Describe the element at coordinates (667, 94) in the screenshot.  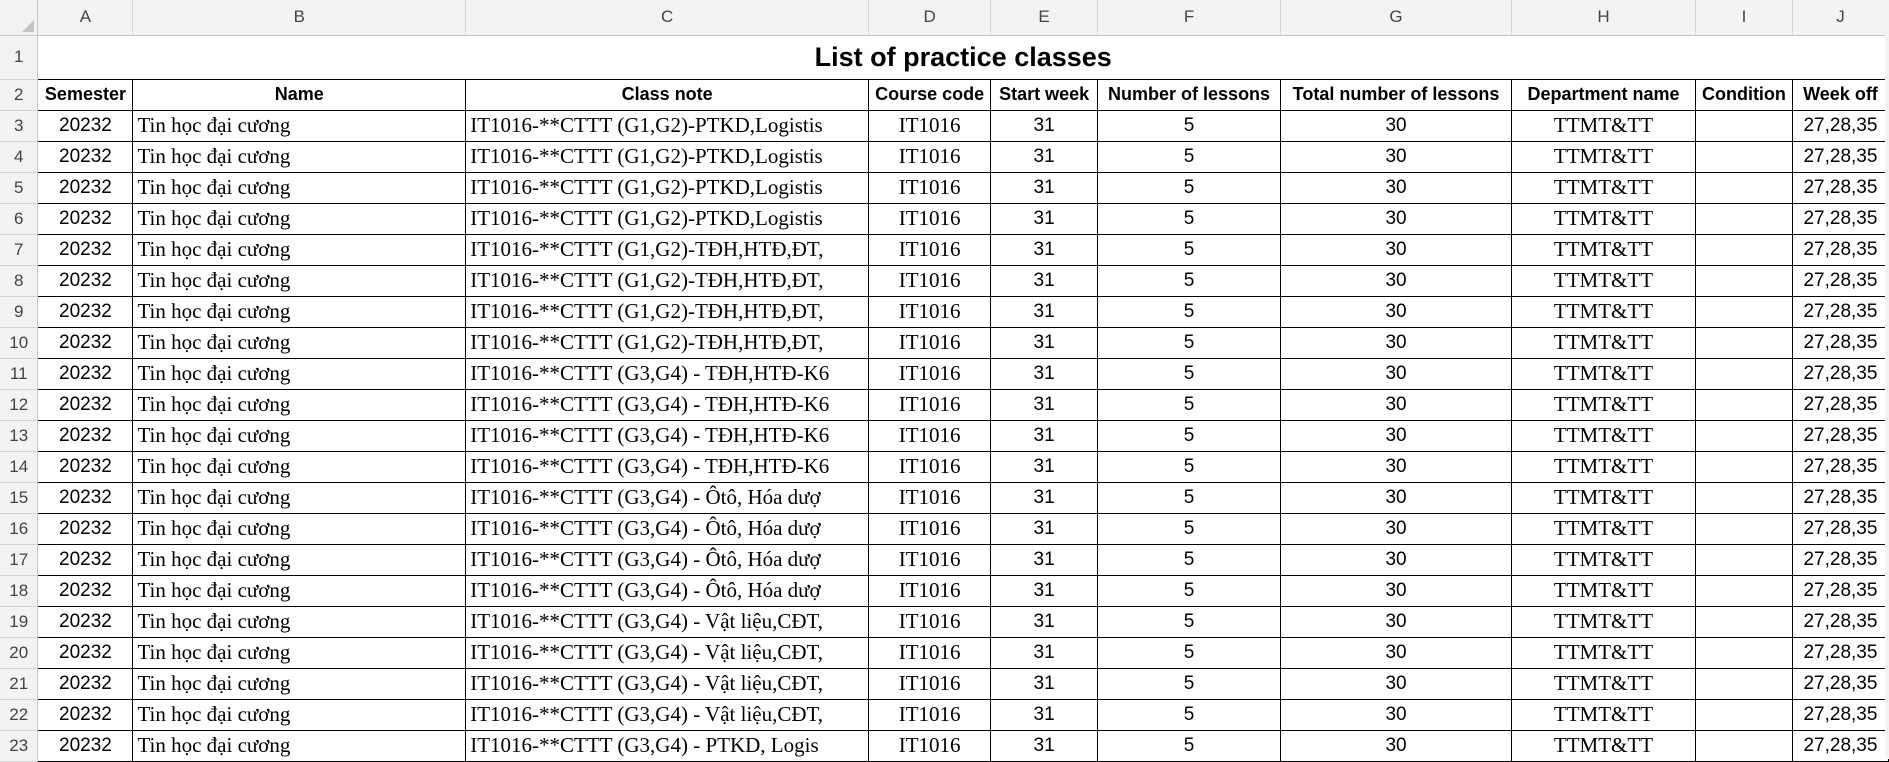
I see `header-cell: Class note` at that location.